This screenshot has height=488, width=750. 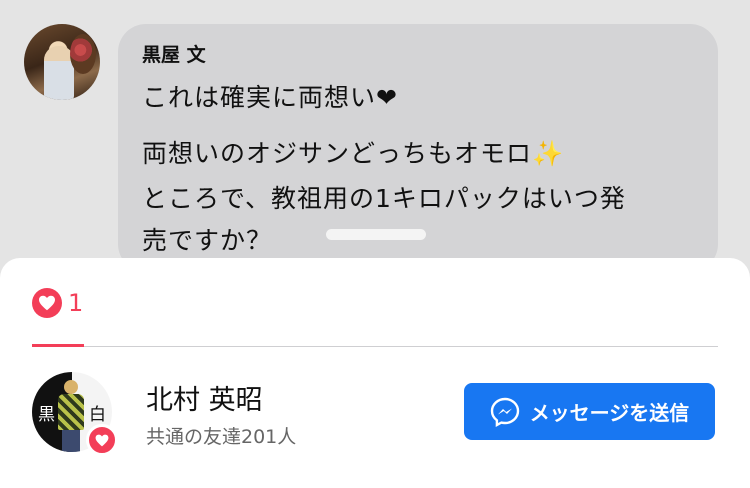 What do you see at coordinates (504, 412) in the screenshot?
I see `messenger-icon` at bounding box center [504, 412].